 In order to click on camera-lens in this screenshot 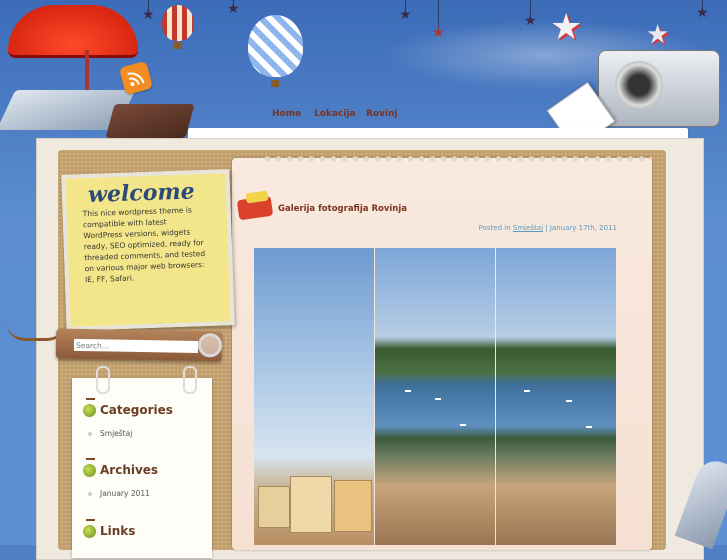, I will do `click(639, 85)`.